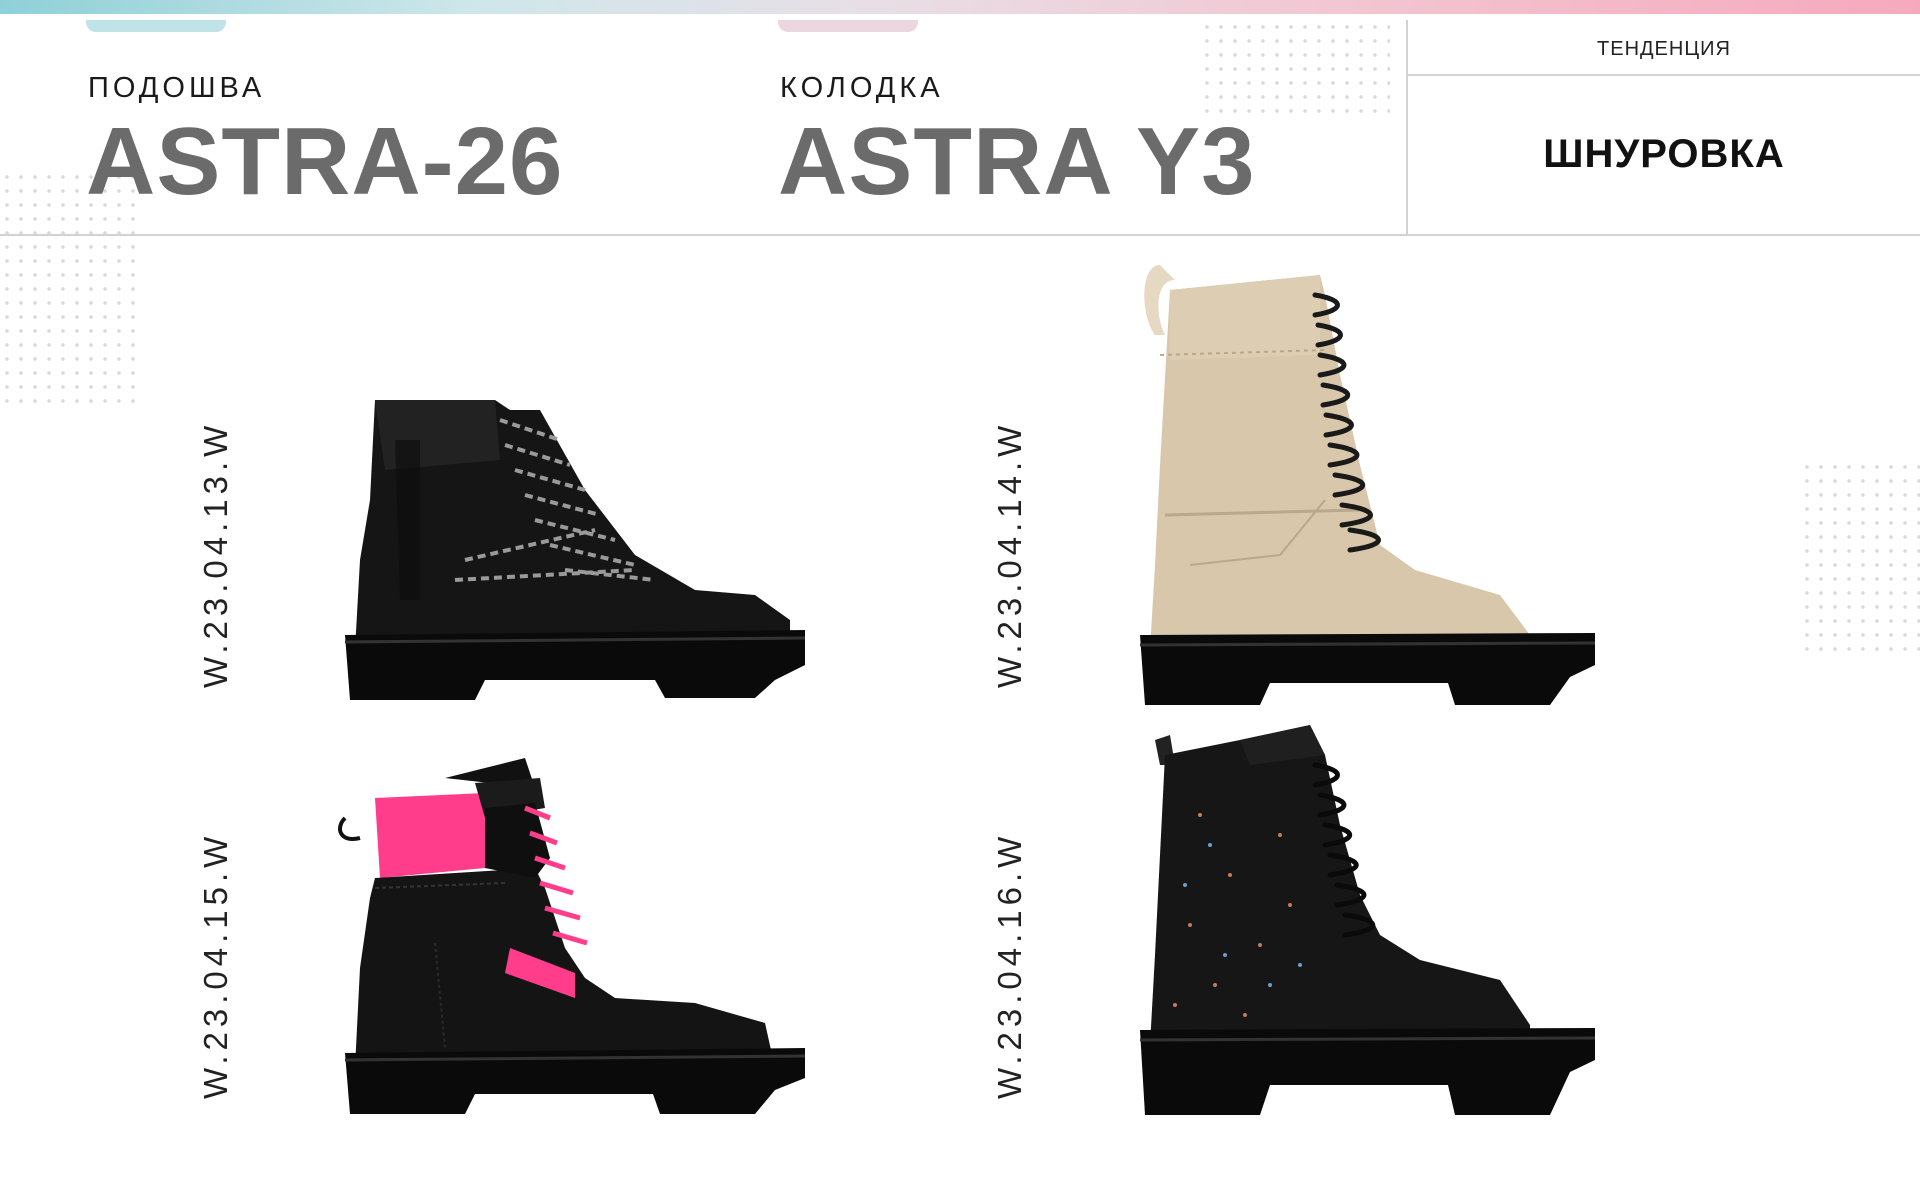  Describe the element at coordinates (325, 161) in the screenshot. I see `sole-name: ASTRA-26` at that location.